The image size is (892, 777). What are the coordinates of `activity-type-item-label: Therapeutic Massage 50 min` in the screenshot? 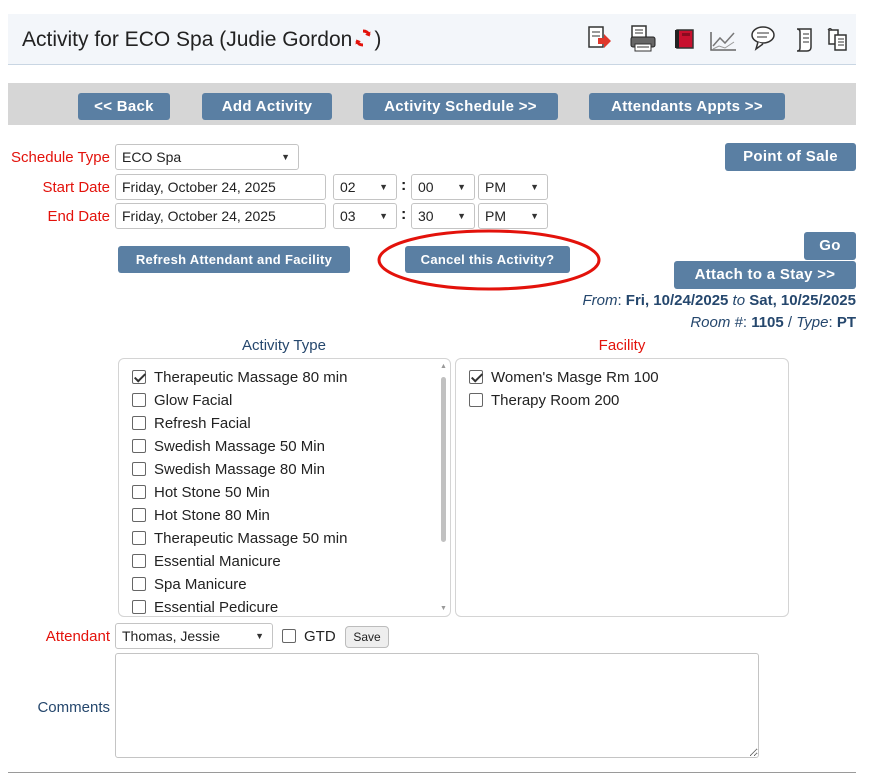 It's located at (251, 538).